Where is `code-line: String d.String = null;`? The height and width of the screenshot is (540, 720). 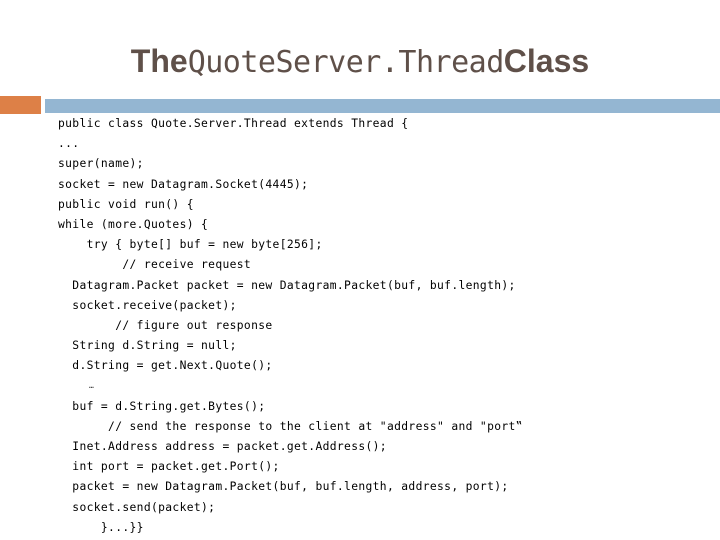 code-line: String d.String = null; is located at coordinates (147, 346).